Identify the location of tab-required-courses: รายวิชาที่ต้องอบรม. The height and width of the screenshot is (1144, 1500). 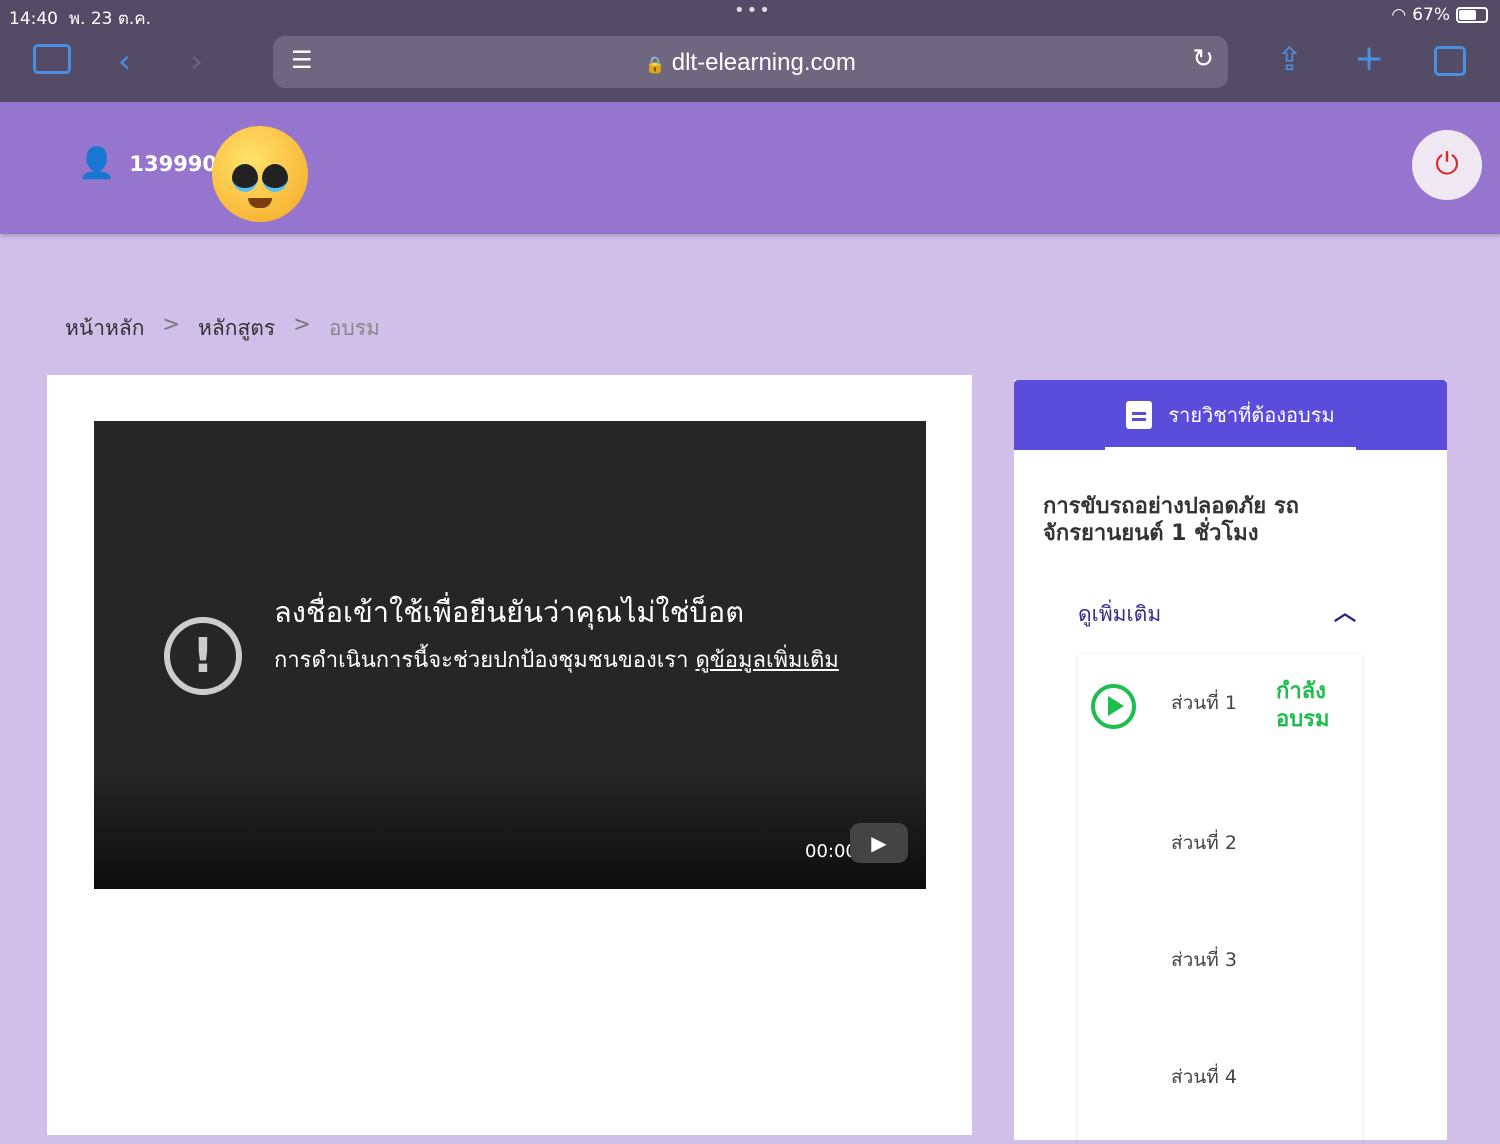
(1230, 415).